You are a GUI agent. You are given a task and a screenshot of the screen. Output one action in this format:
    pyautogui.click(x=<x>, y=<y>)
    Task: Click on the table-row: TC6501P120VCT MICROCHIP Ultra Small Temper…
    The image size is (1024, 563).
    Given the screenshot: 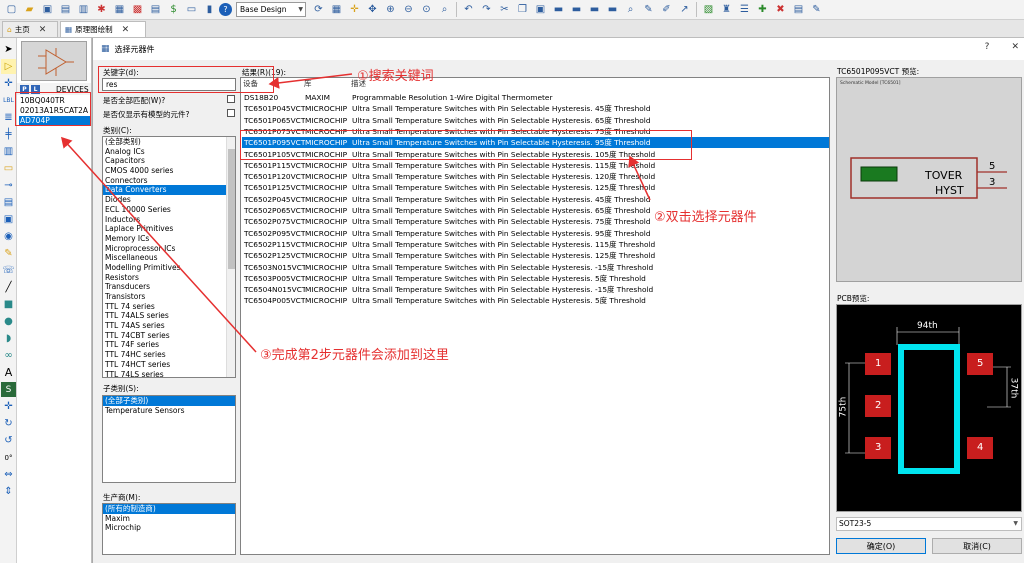 What is the action you would take?
    pyautogui.click(x=535, y=176)
    